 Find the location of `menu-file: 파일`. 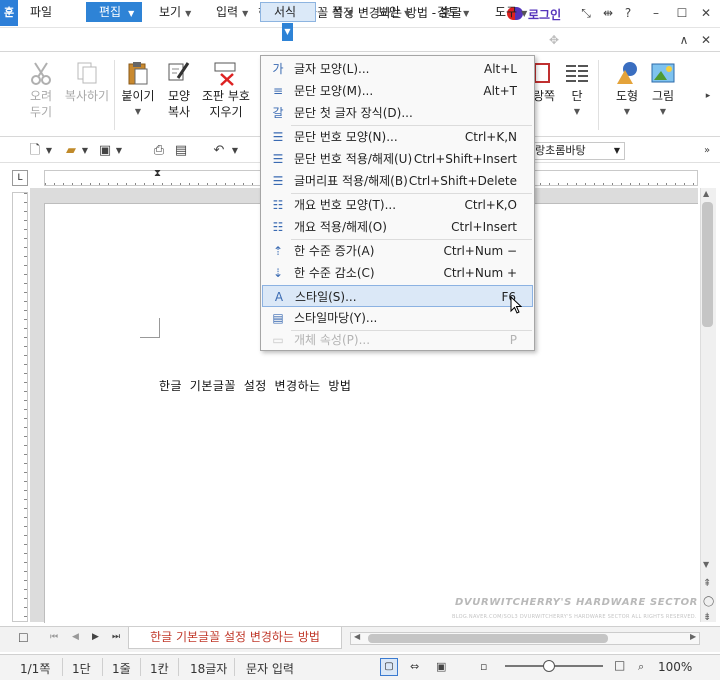

menu-file: 파일 is located at coordinates (41, 12).